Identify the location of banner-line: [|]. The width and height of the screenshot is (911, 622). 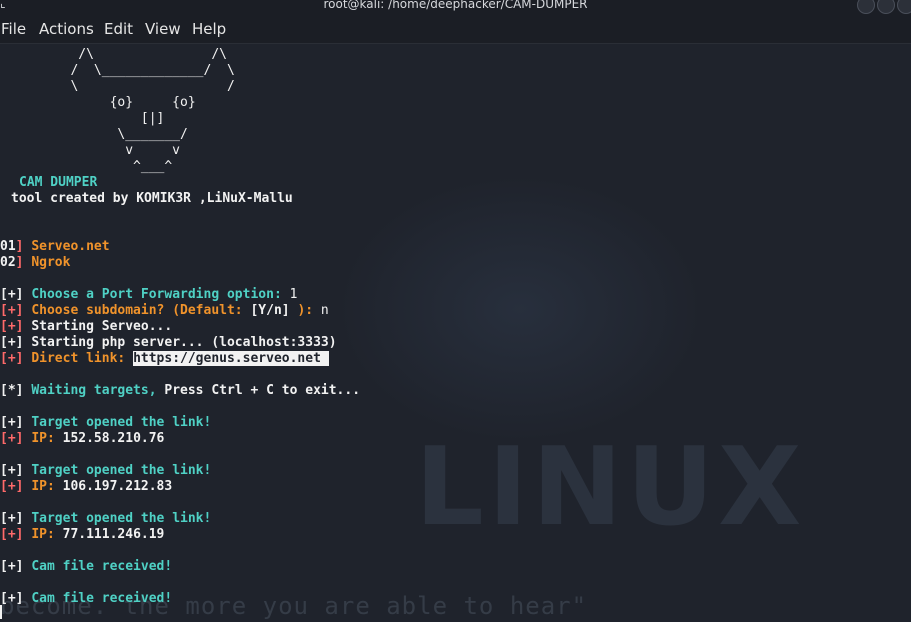
(82, 118).